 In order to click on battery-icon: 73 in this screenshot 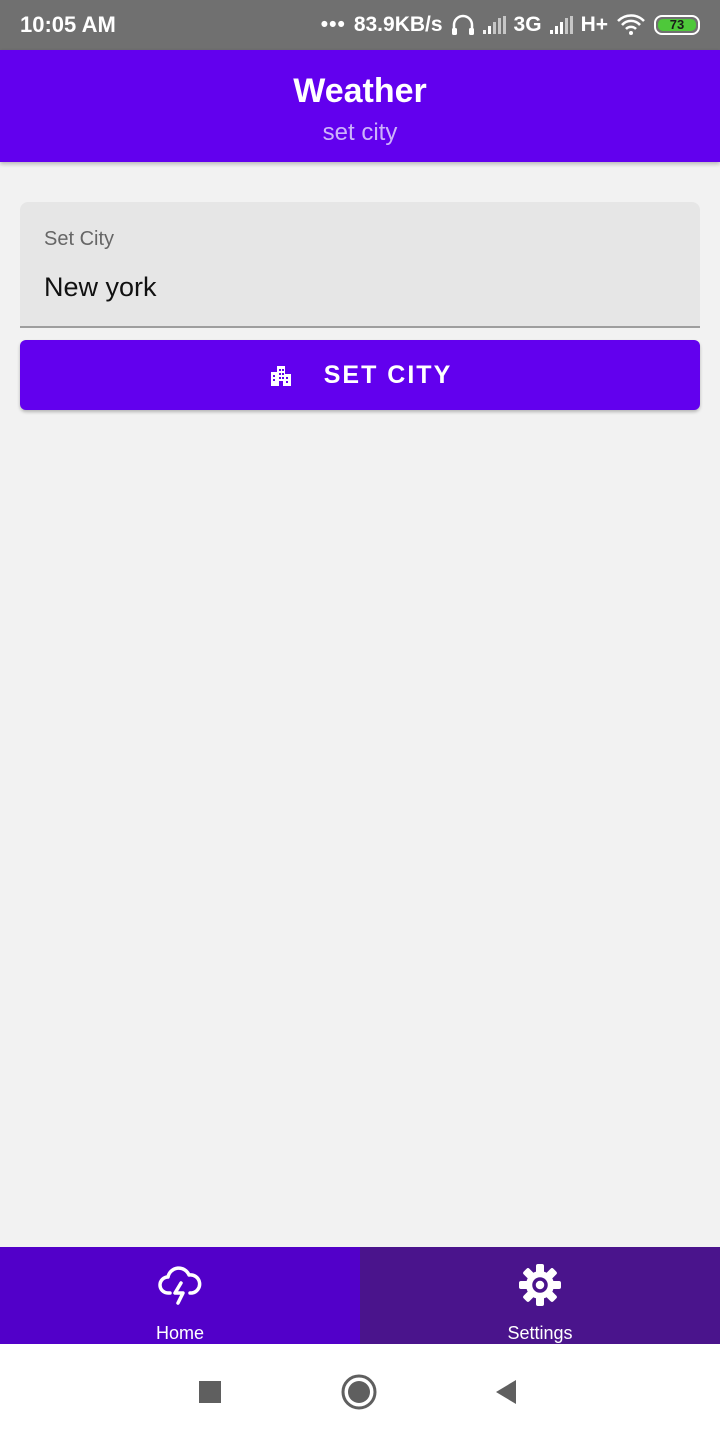, I will do `click(677, 25)`.